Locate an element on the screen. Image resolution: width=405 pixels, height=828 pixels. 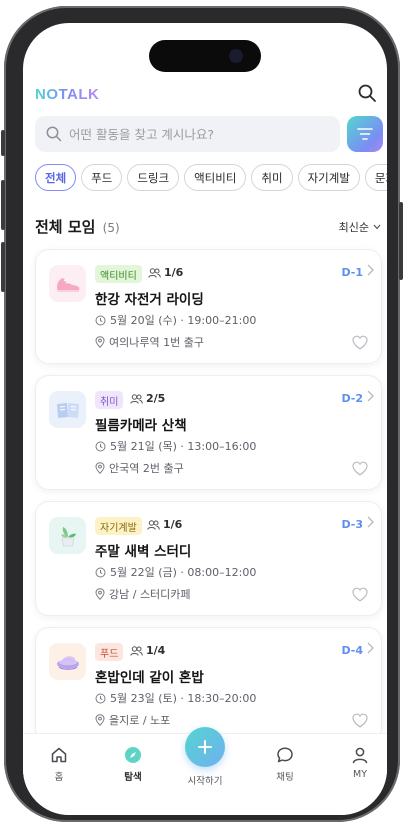
participants-count: 1/4 is located at coordinates (156, 650).